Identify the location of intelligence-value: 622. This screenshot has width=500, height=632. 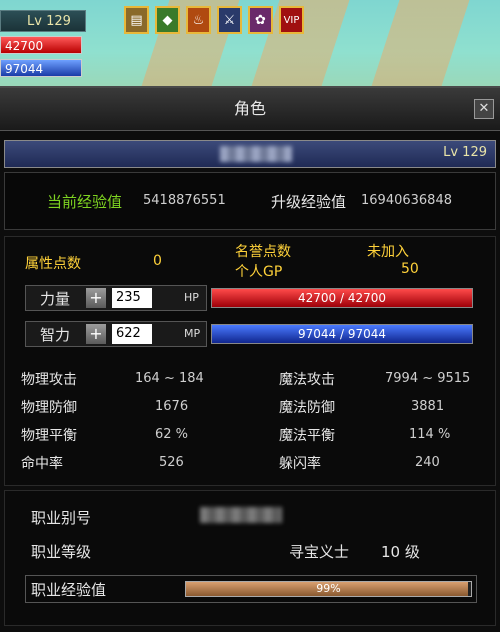
(132, 334).